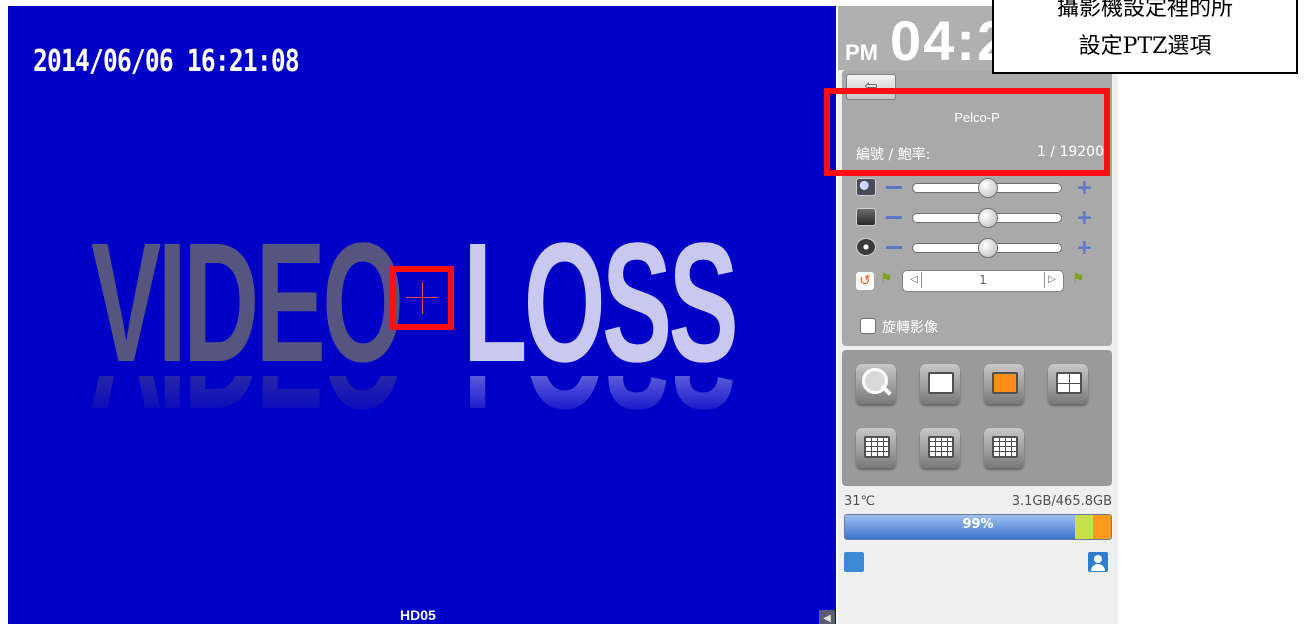 The image size is (1307, 624). I want to click on preset-value: 1, so click(983, 280).